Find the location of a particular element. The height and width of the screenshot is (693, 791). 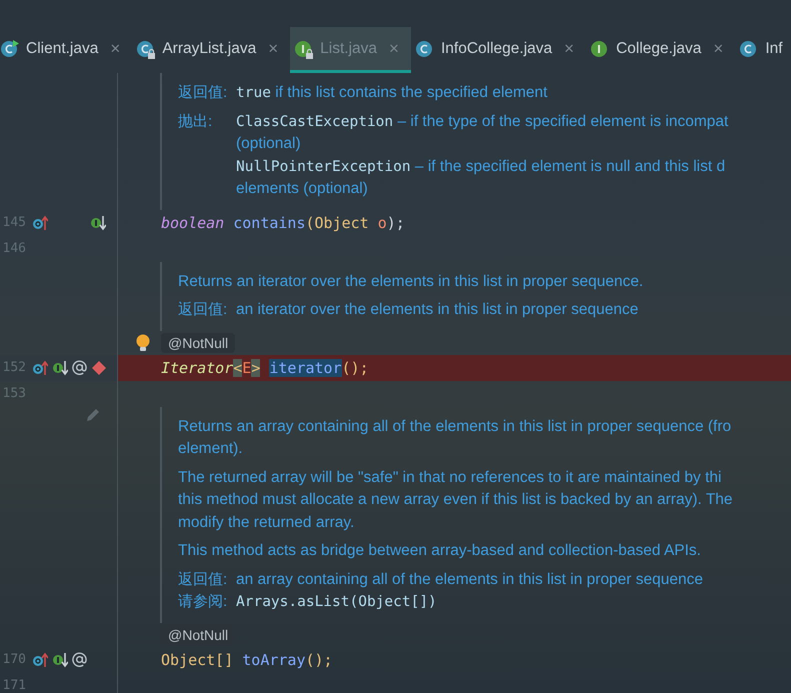

annotation-hint: @NotNull is located at coordinates (198, 342).